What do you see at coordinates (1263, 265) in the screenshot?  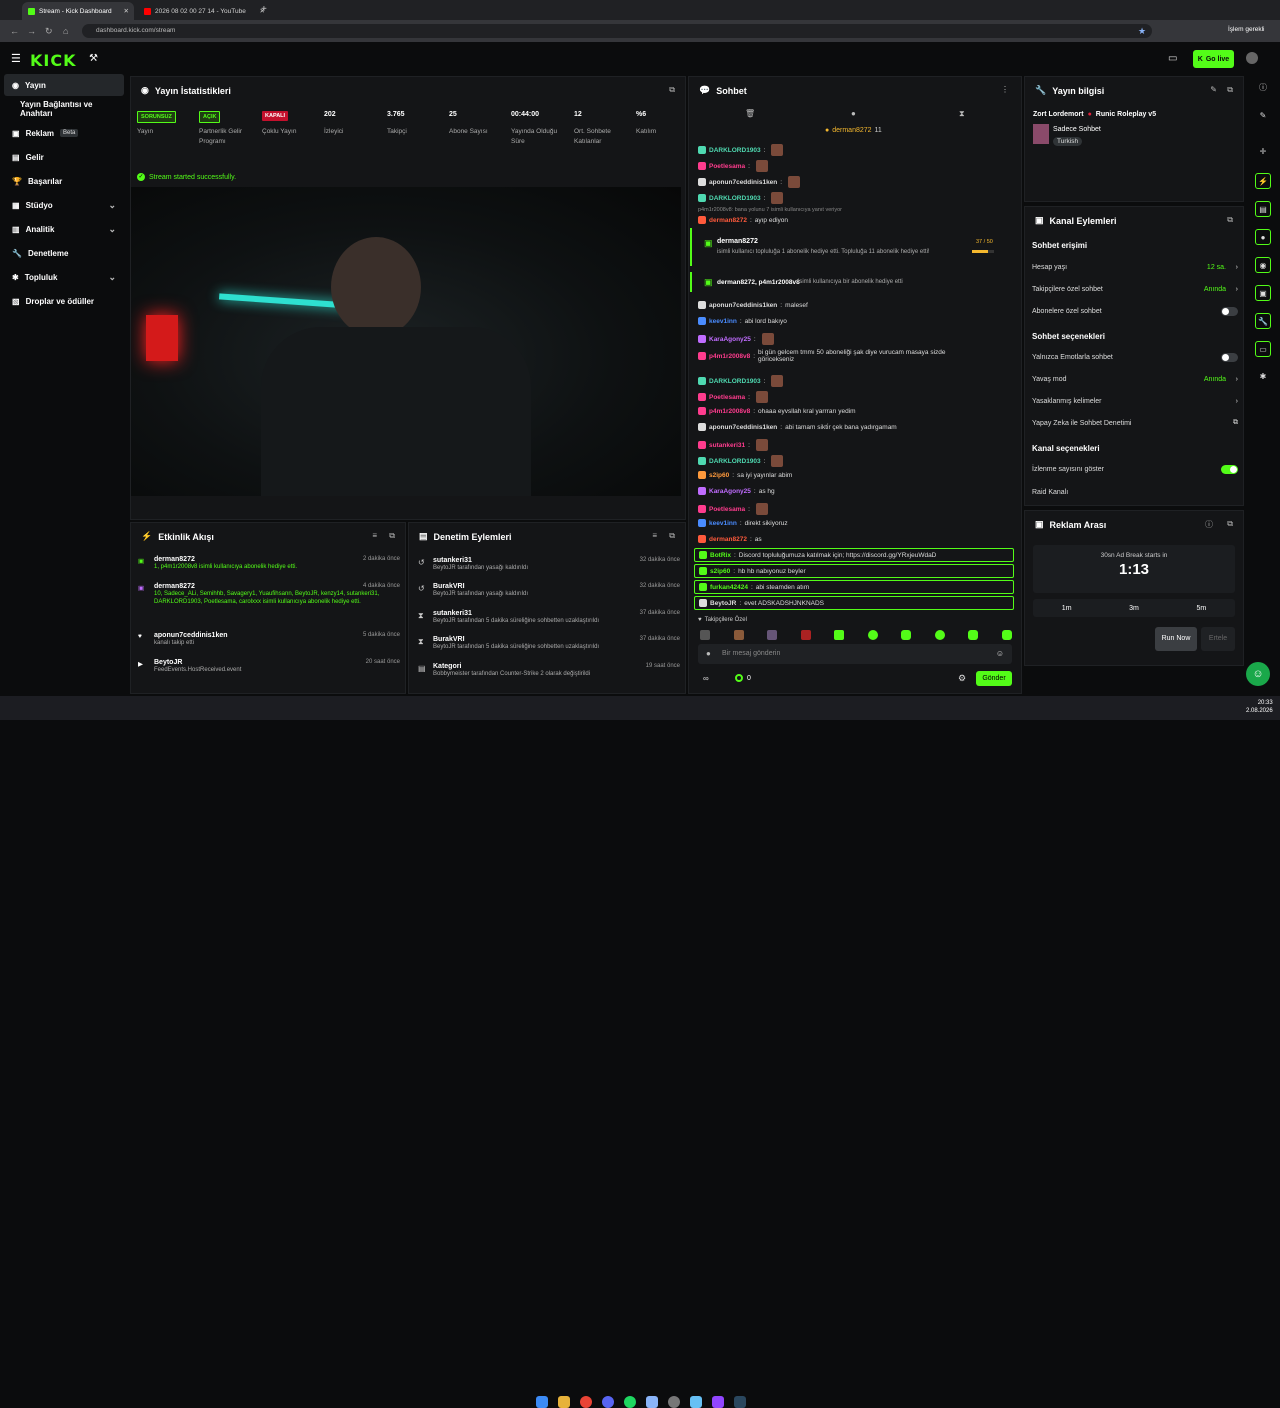 I see `broadcast-icon: ◉` at bounding box center [1263, 265].